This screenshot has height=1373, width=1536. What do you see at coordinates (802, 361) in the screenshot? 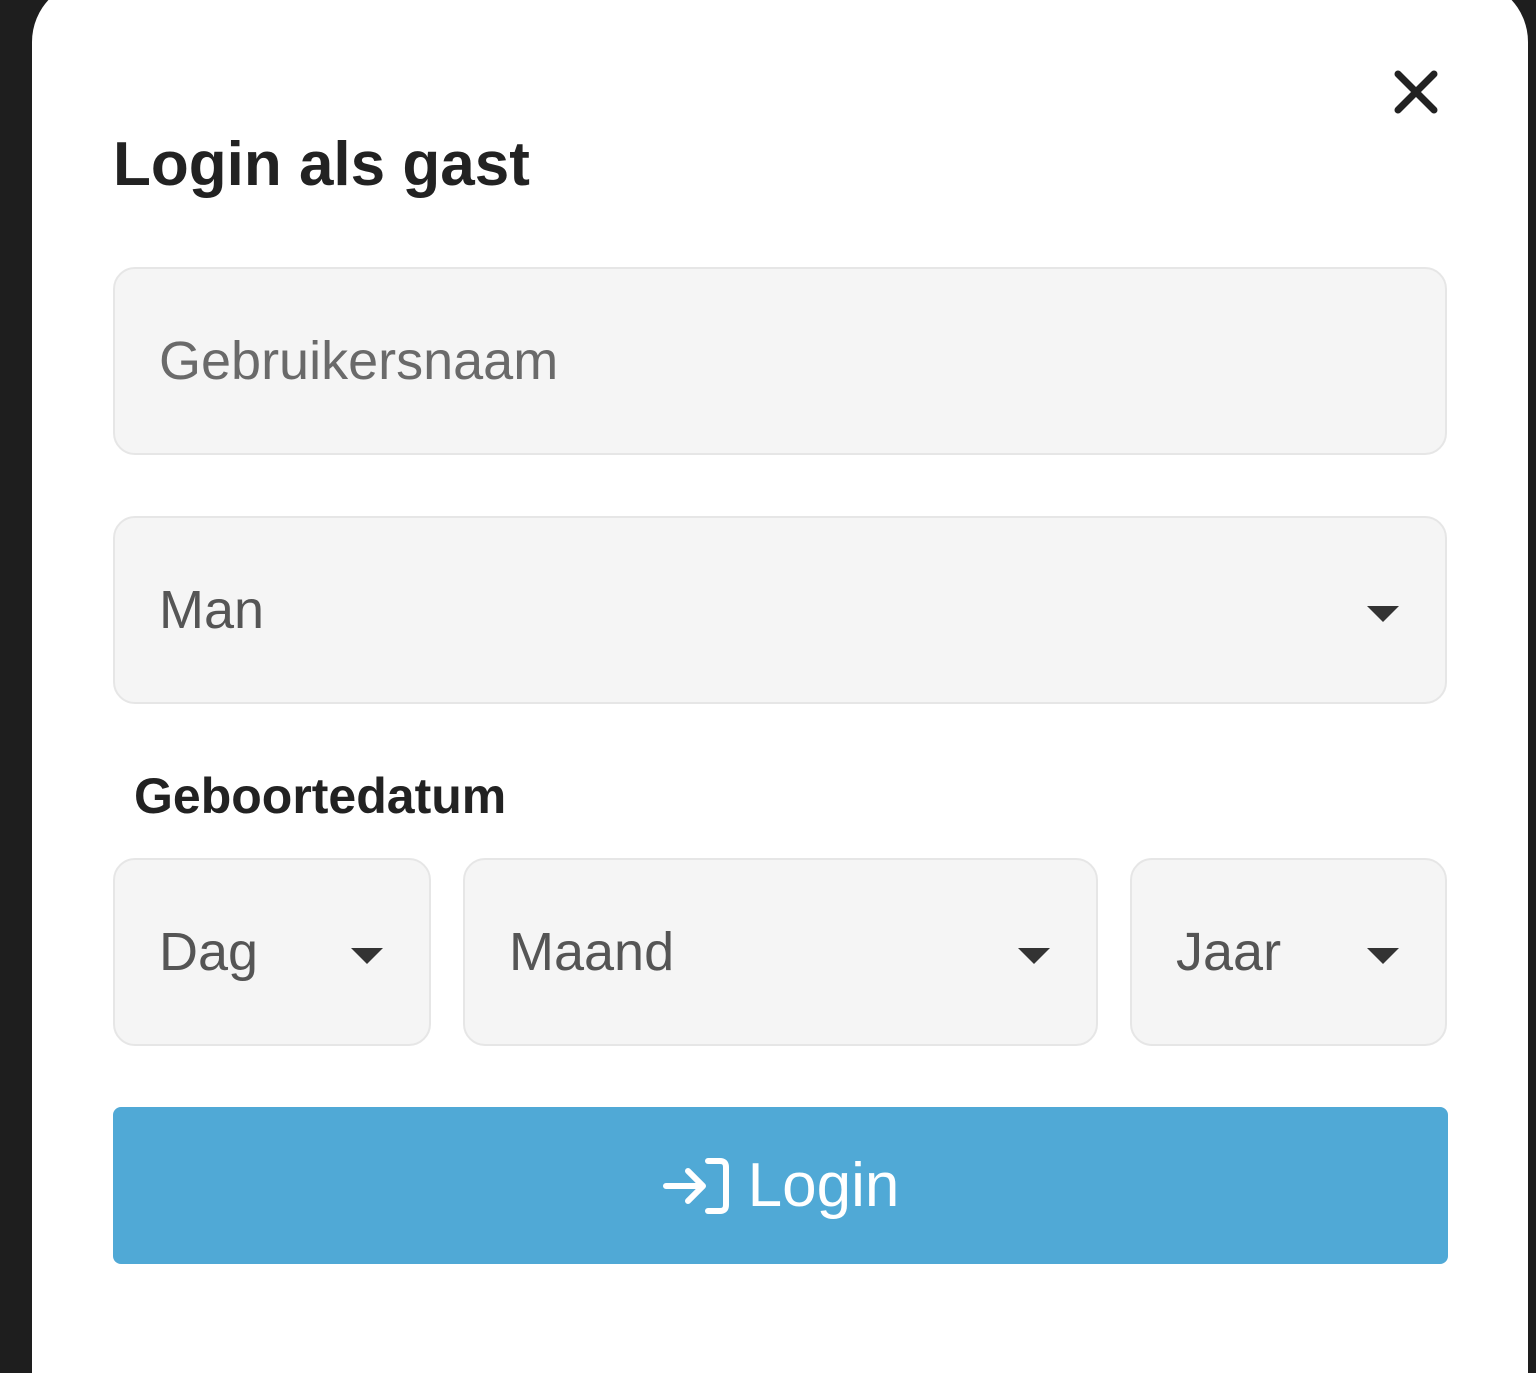
I see `username-input` at bounding box center [802, 361].